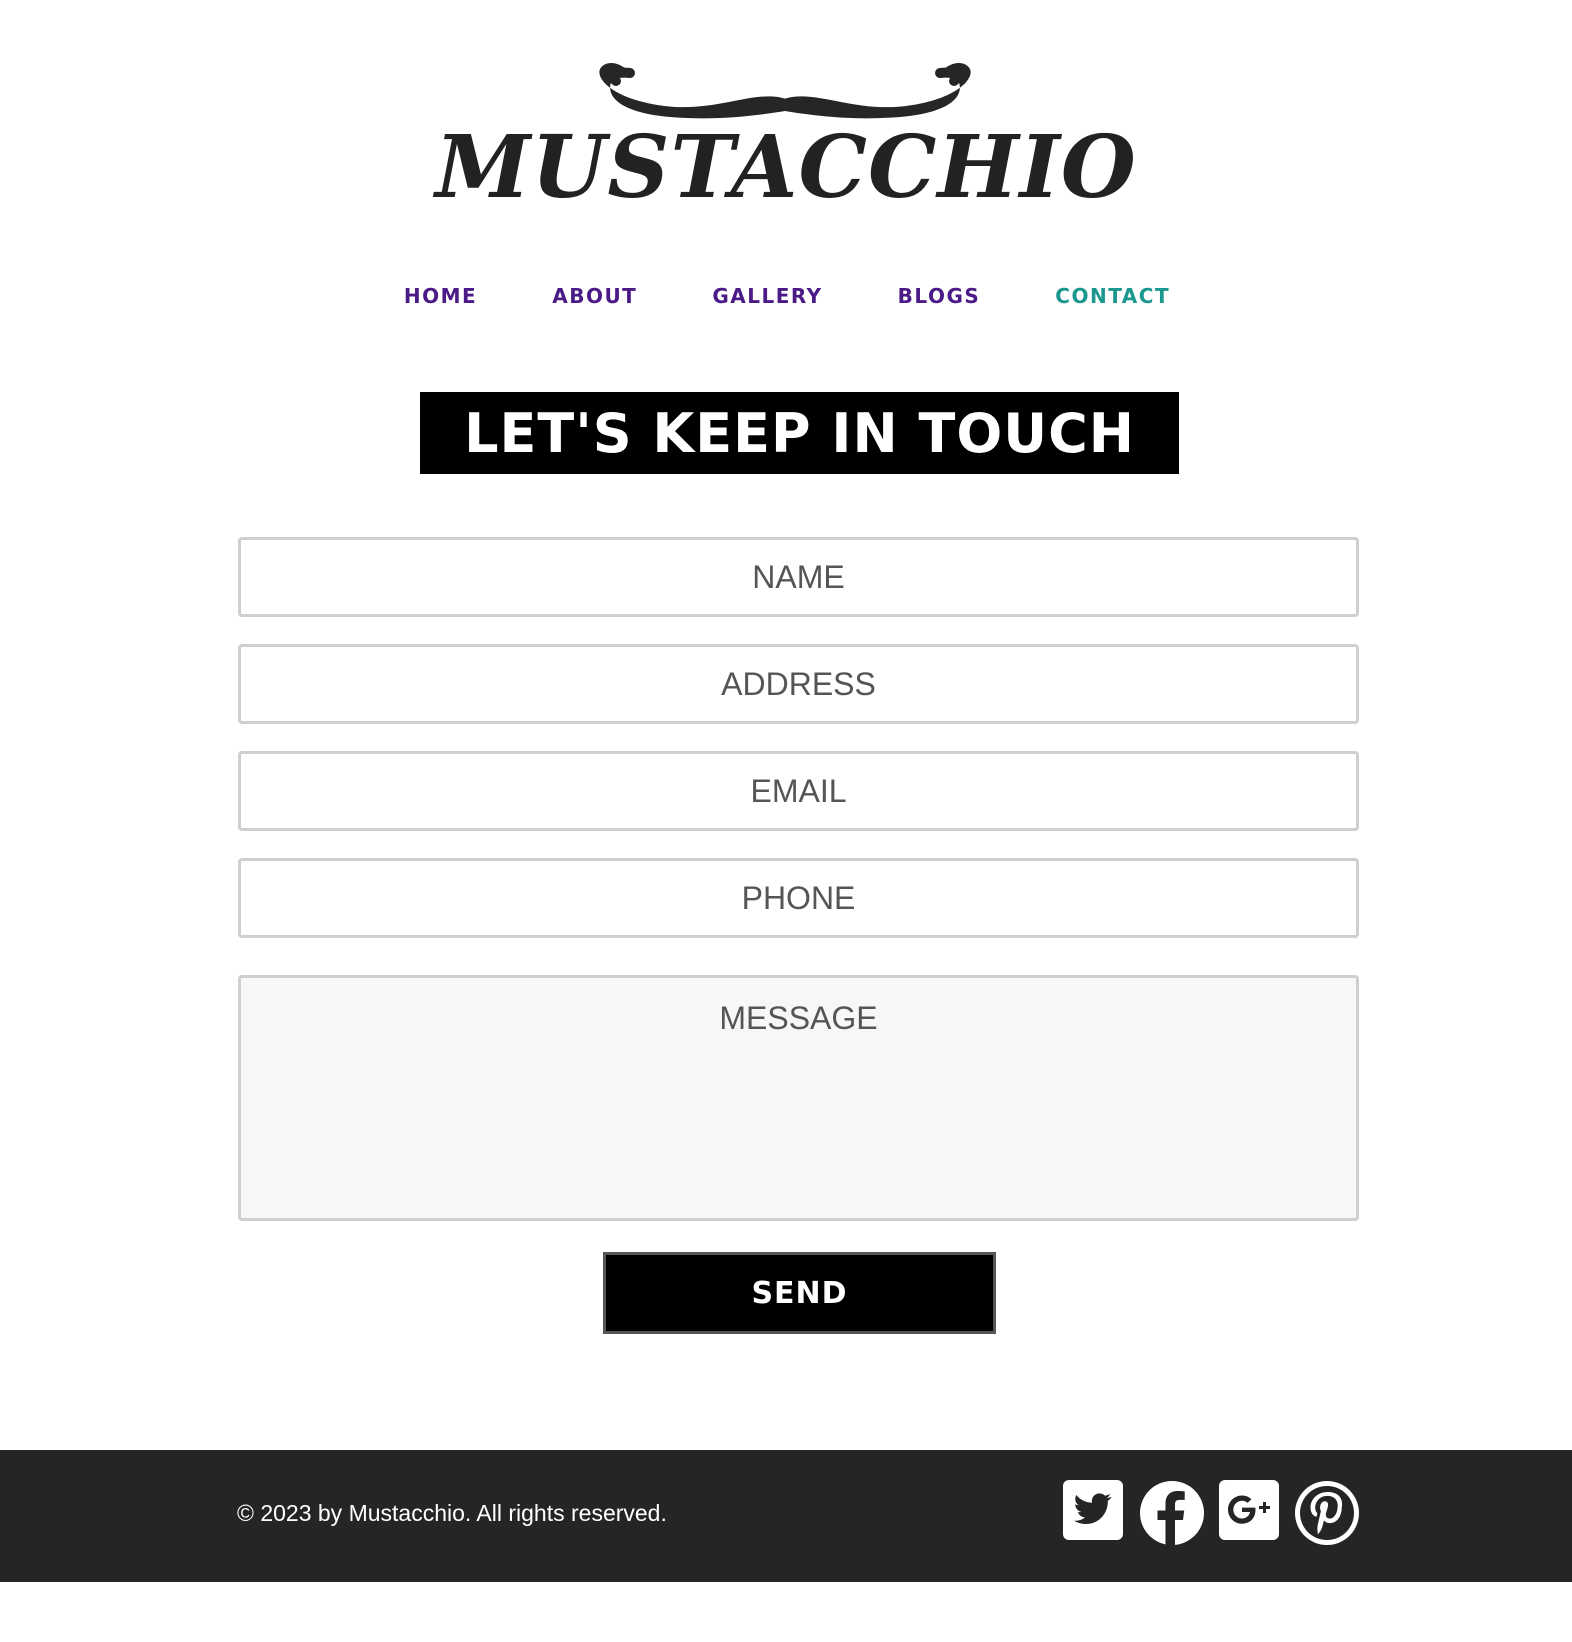  I want to click on name-field-wrapper, so click(798, 577).